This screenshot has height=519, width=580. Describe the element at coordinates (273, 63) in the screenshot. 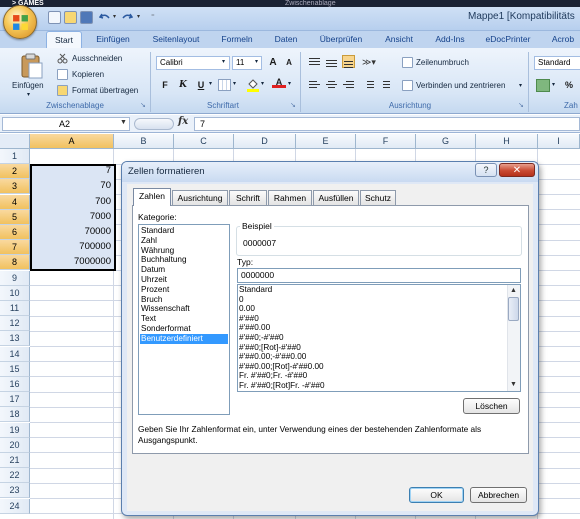

I see `grow-font-button: A` at that location.